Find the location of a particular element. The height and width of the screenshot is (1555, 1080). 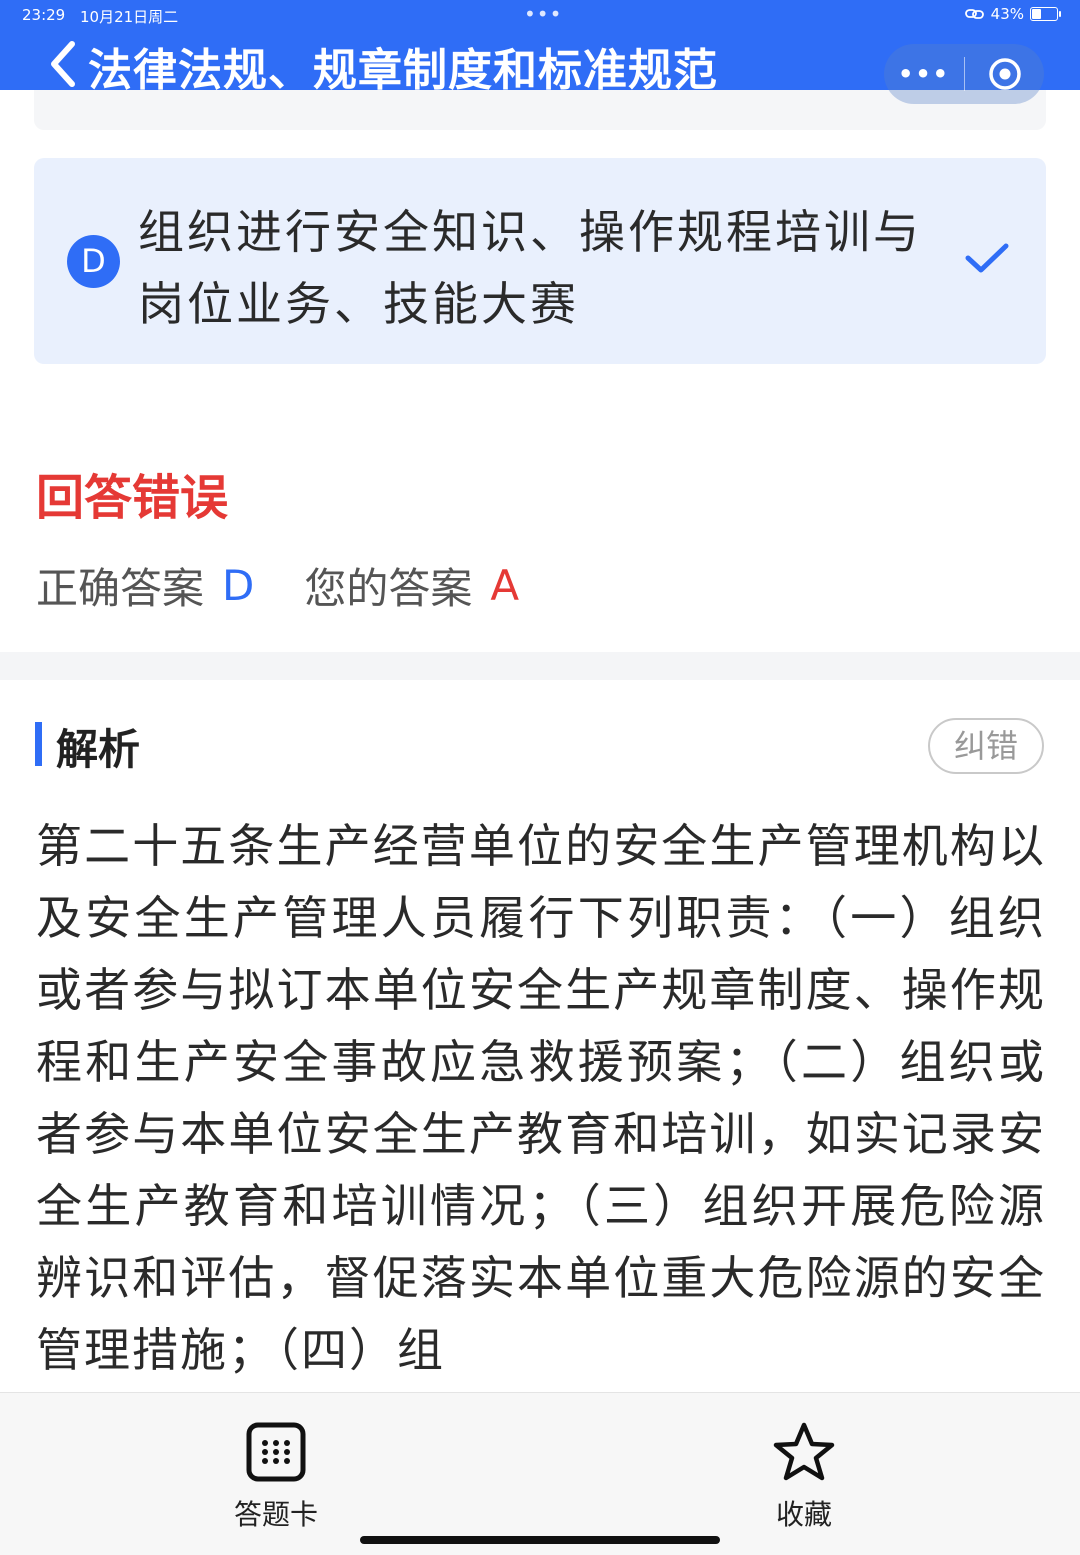

bottom-toolbar: 答题卡 收藏 is located at coordinates (540, 1473).